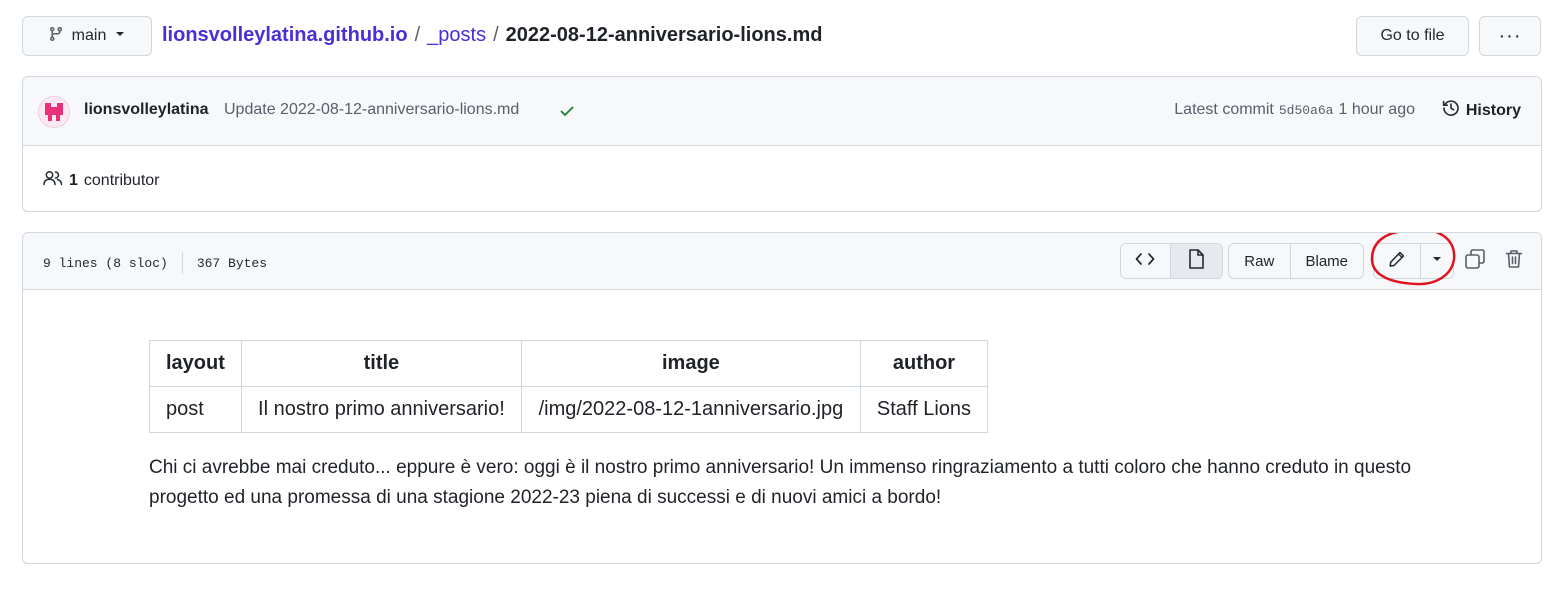  I want to click on contributor-label: contributor, so click(121, 180).